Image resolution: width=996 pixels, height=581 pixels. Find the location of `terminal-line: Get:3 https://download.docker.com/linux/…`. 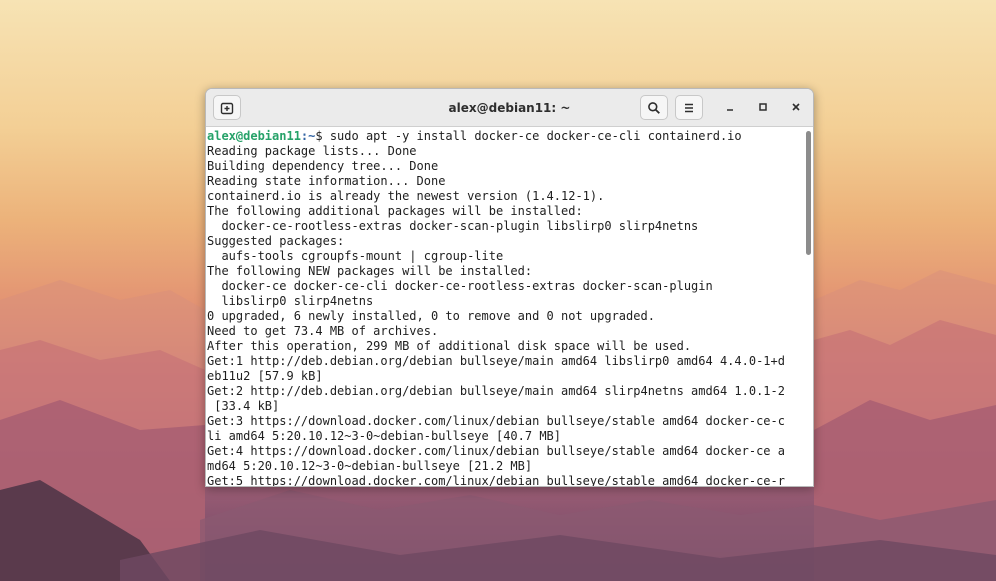

terminal-line: Get:3 https://download.docker.com/linux/… is located at coordinates (496, 421).